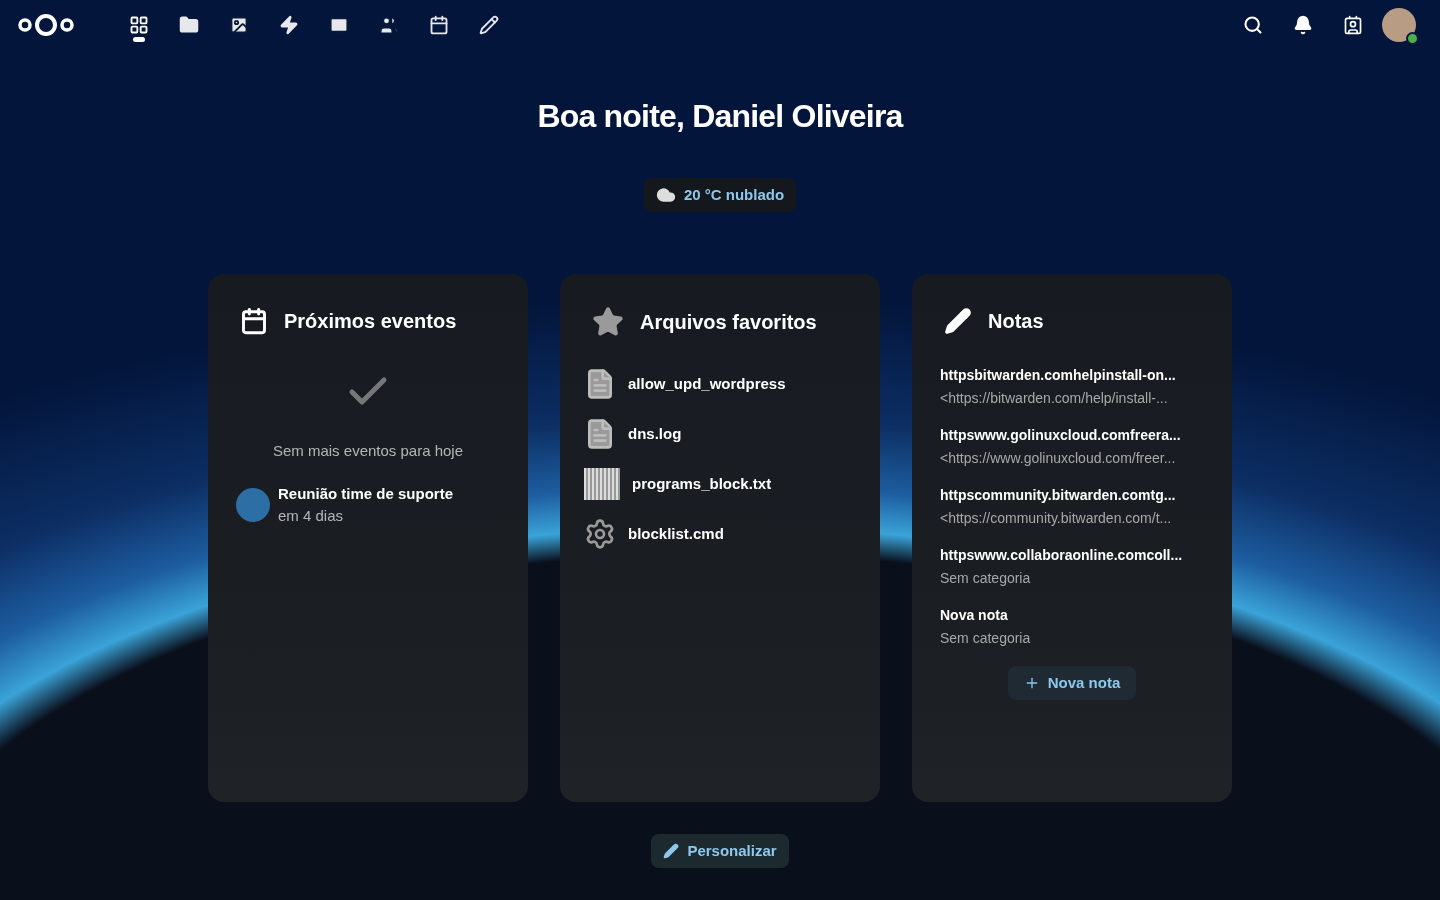 Image resolution: width=1440 pixels, height=900 pixels. What do you see at coordinates (239, 25) in the screenshot?
I see `image-icon` at bounding box center [239, 25].